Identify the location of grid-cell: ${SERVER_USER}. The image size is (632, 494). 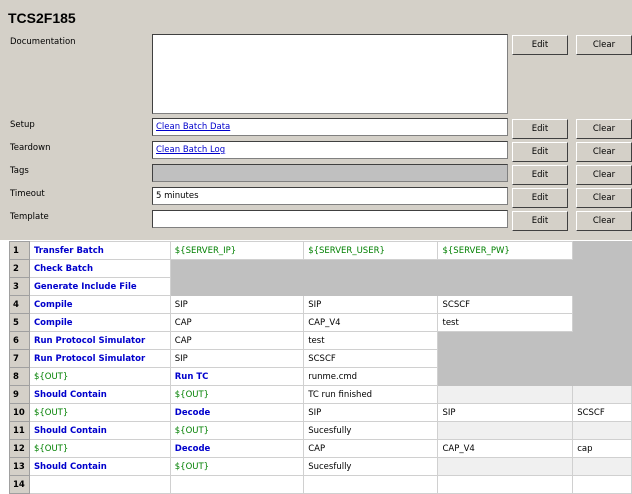
(371, 250).